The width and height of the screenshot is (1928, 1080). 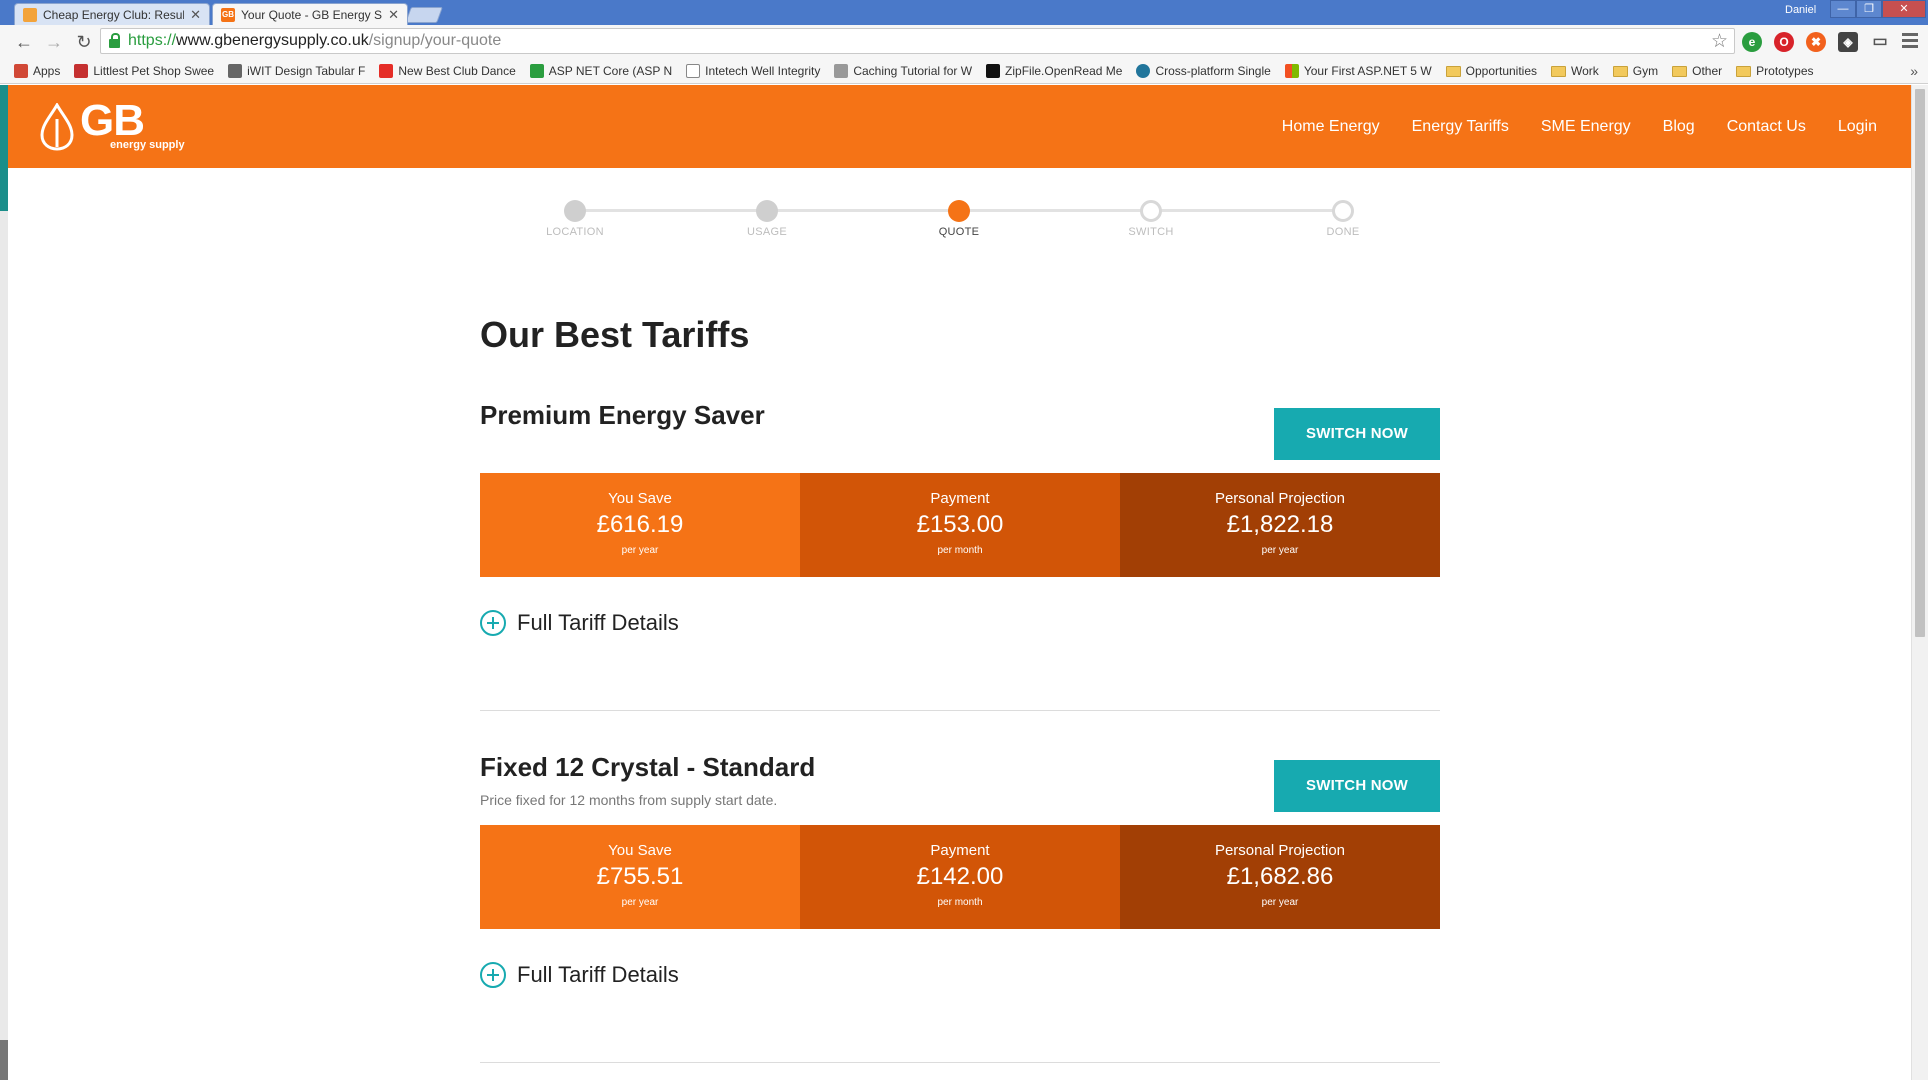 What do you see at coordinates (1719, 41) in the screenshot?
I see `bookmark-star-icon: ☆` at bounding box center [1719, 41].